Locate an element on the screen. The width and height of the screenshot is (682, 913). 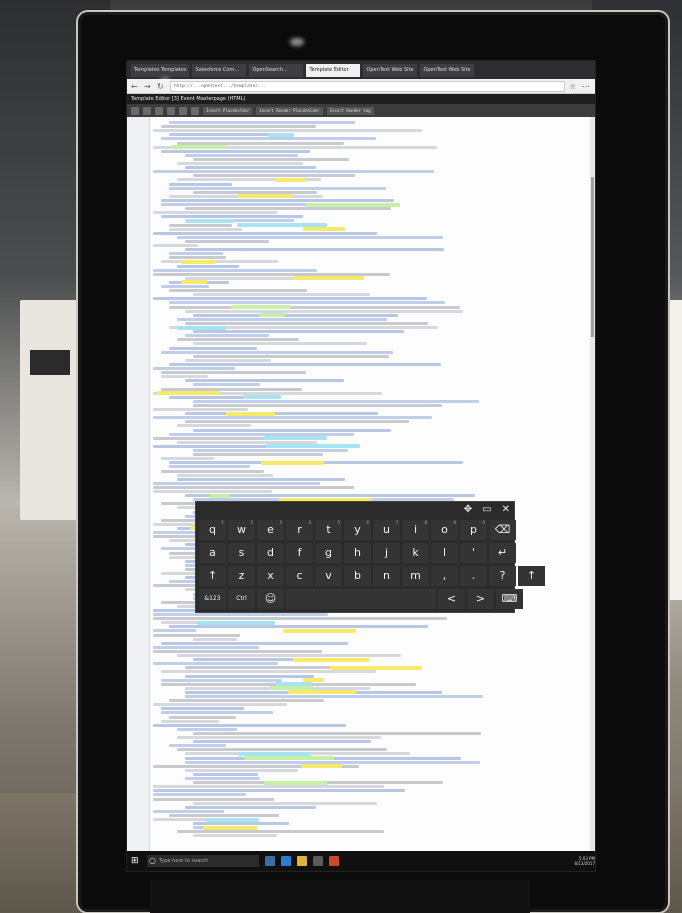
taskbar-search: ○ Type here to search is located at coordinates (203, 861).